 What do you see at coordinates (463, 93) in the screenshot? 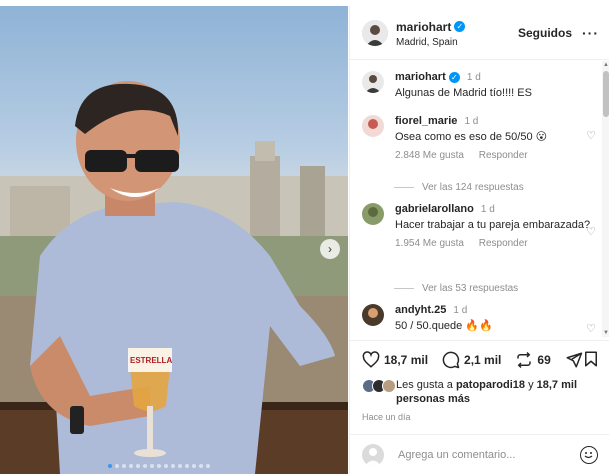
I see `caption-text: Algunas de Madrid tío!!!! ES` at bounding box center [463, 93].